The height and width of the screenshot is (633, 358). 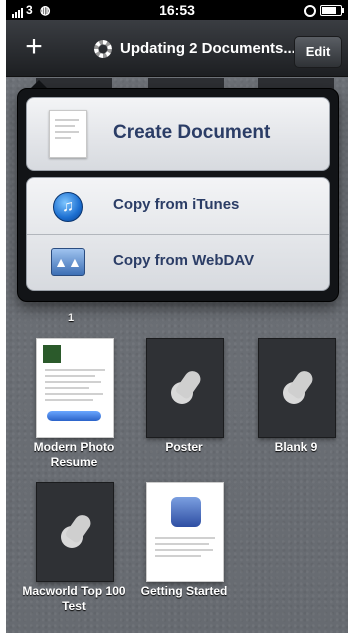 What do you see at coordinates (68, 262) in the screenshot?
I see `webdav-icon: ▲▲` at bounding box center [68, 262].